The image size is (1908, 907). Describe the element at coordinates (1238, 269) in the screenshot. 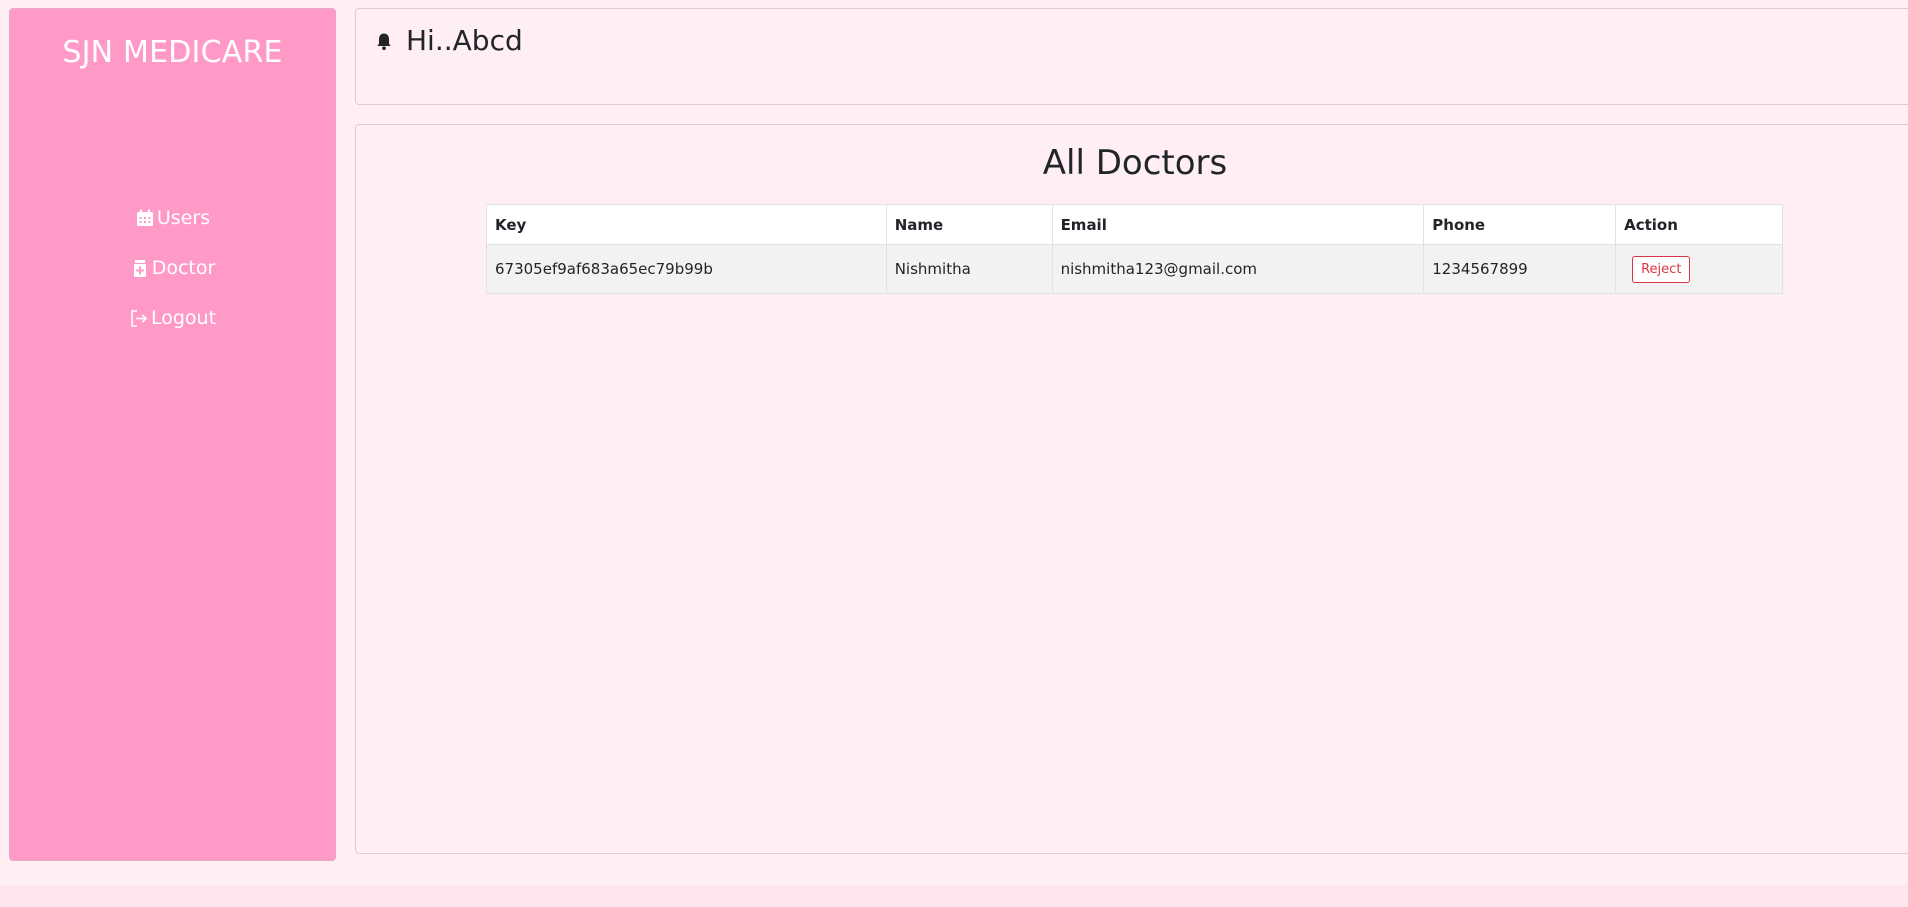

I see `cell-email: nishmitha123@gmail.com` at that location.